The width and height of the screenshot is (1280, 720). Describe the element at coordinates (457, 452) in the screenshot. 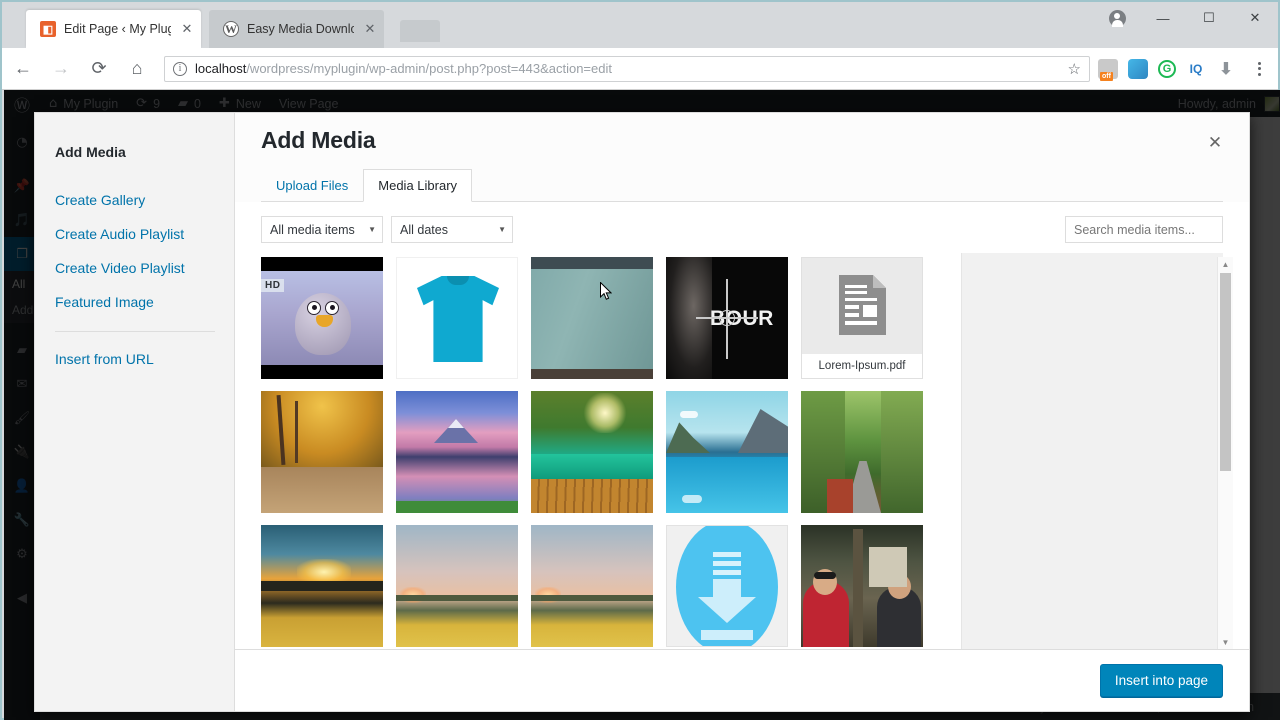

I see `media-item-pink-mountain-lake` at that location.